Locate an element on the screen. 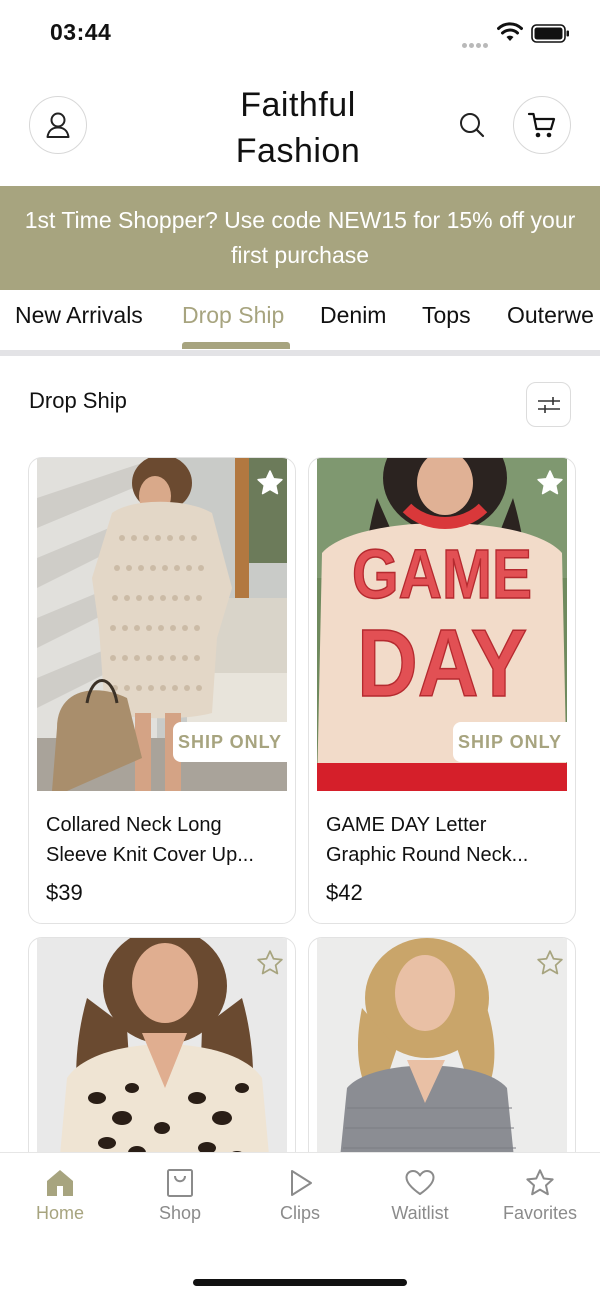 This screenshot has height=1299, width=600. nav-favorites: Favorites is located at coordinates (540, 1195).